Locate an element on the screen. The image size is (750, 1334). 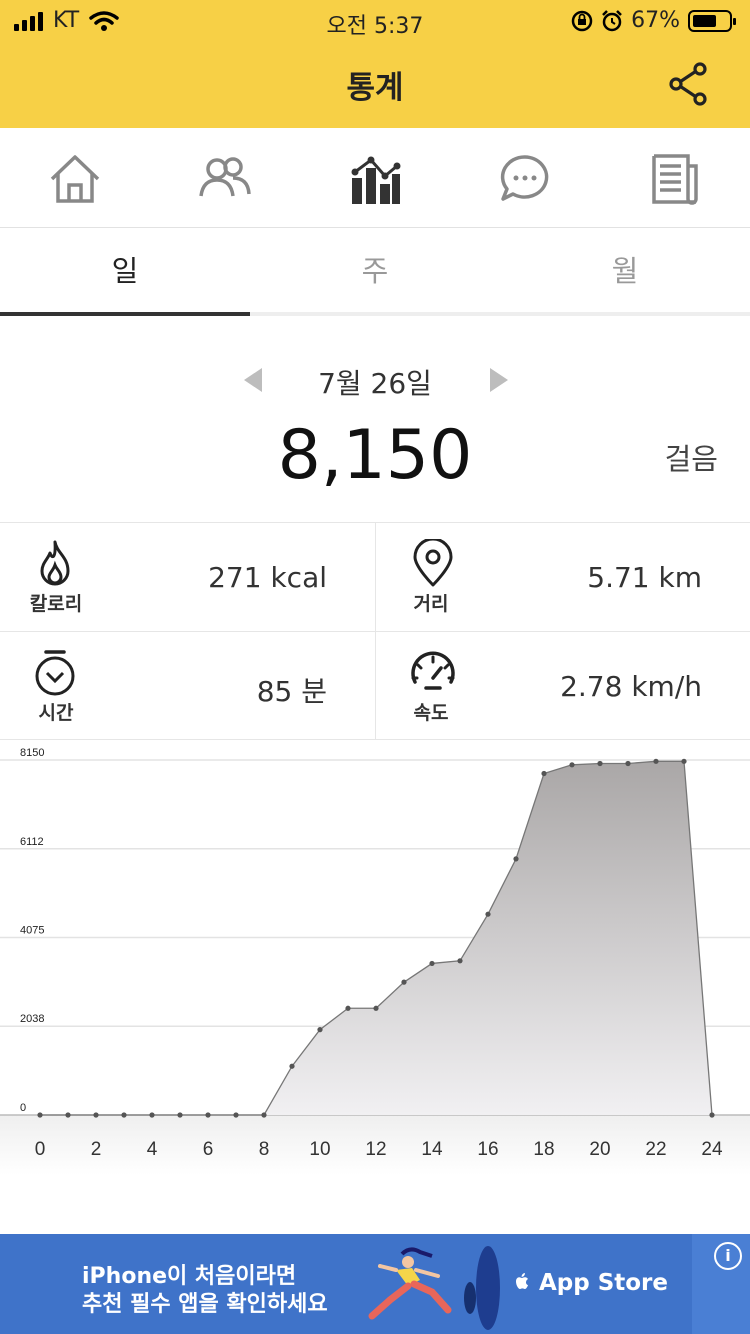
speedometer-icon is located at coordinates (433, 670).